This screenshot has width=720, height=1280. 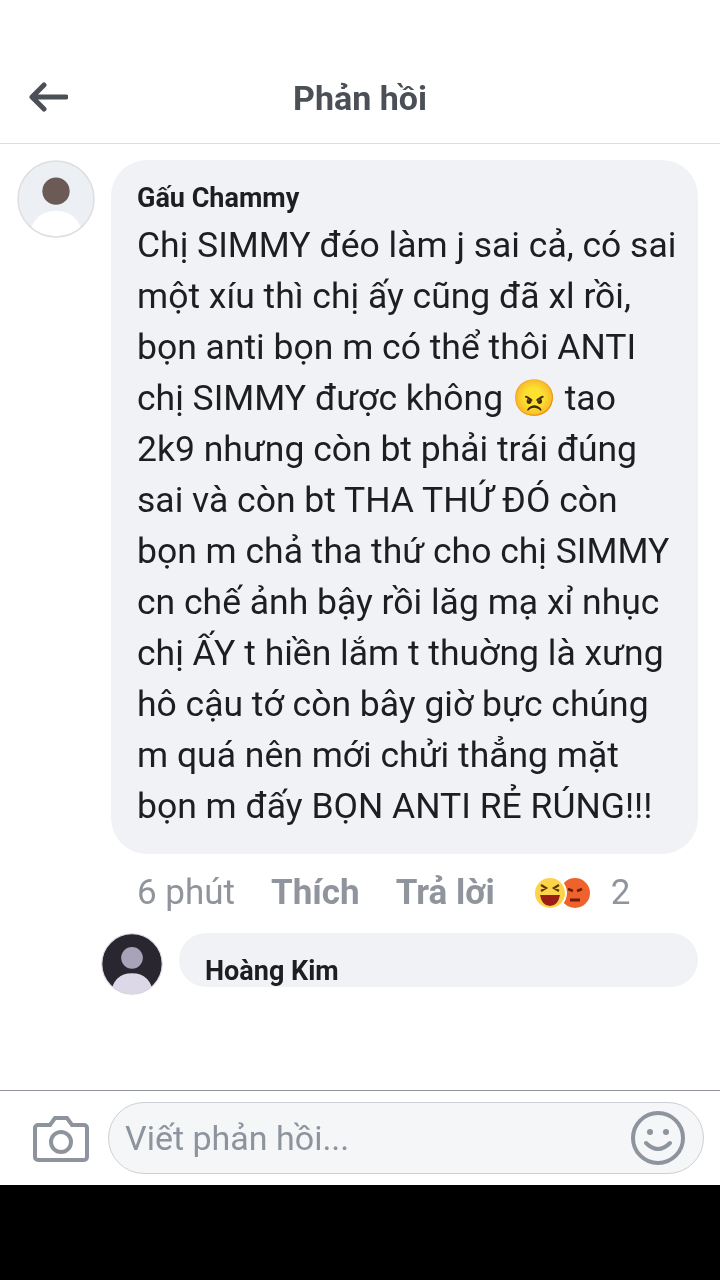 What do you see at coordinates (186, 892) in the screenshot?
I see `timestamp: 6 phút` at bounding box center [186, 892].